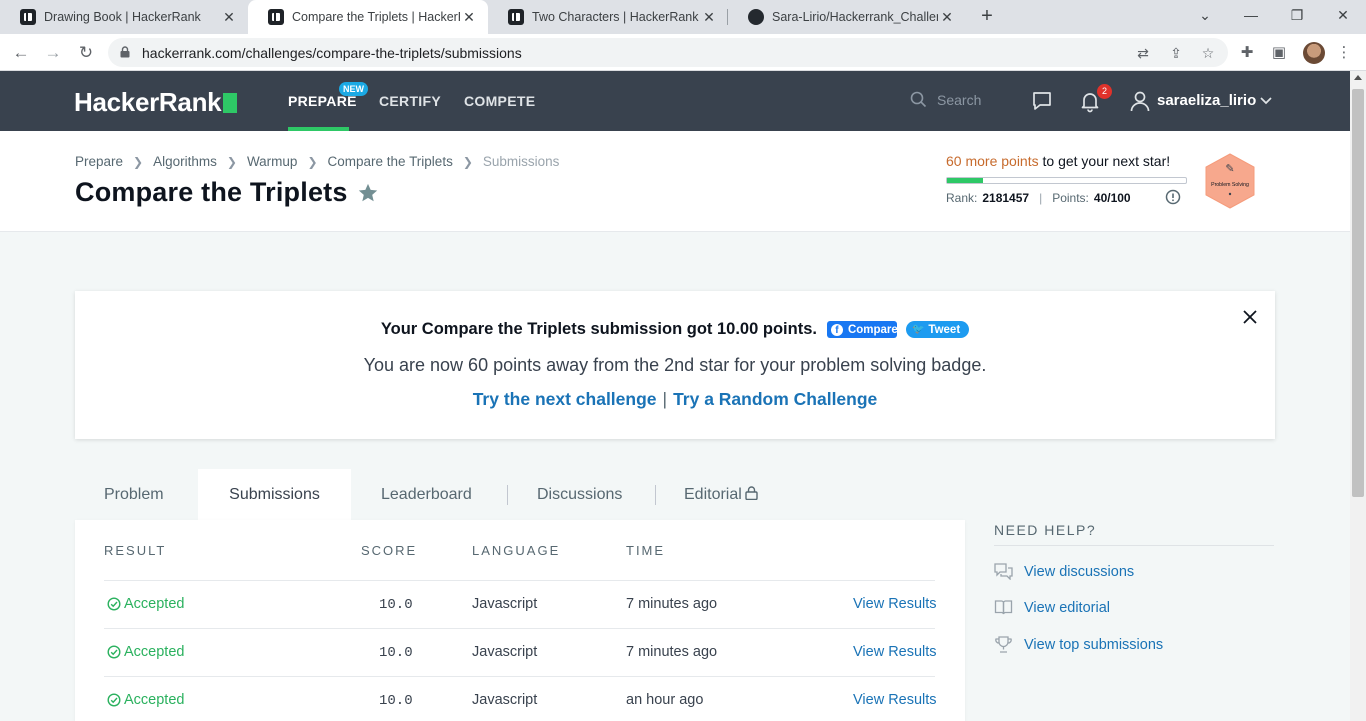  I want to click on forward-button: →, so click(53, 53).